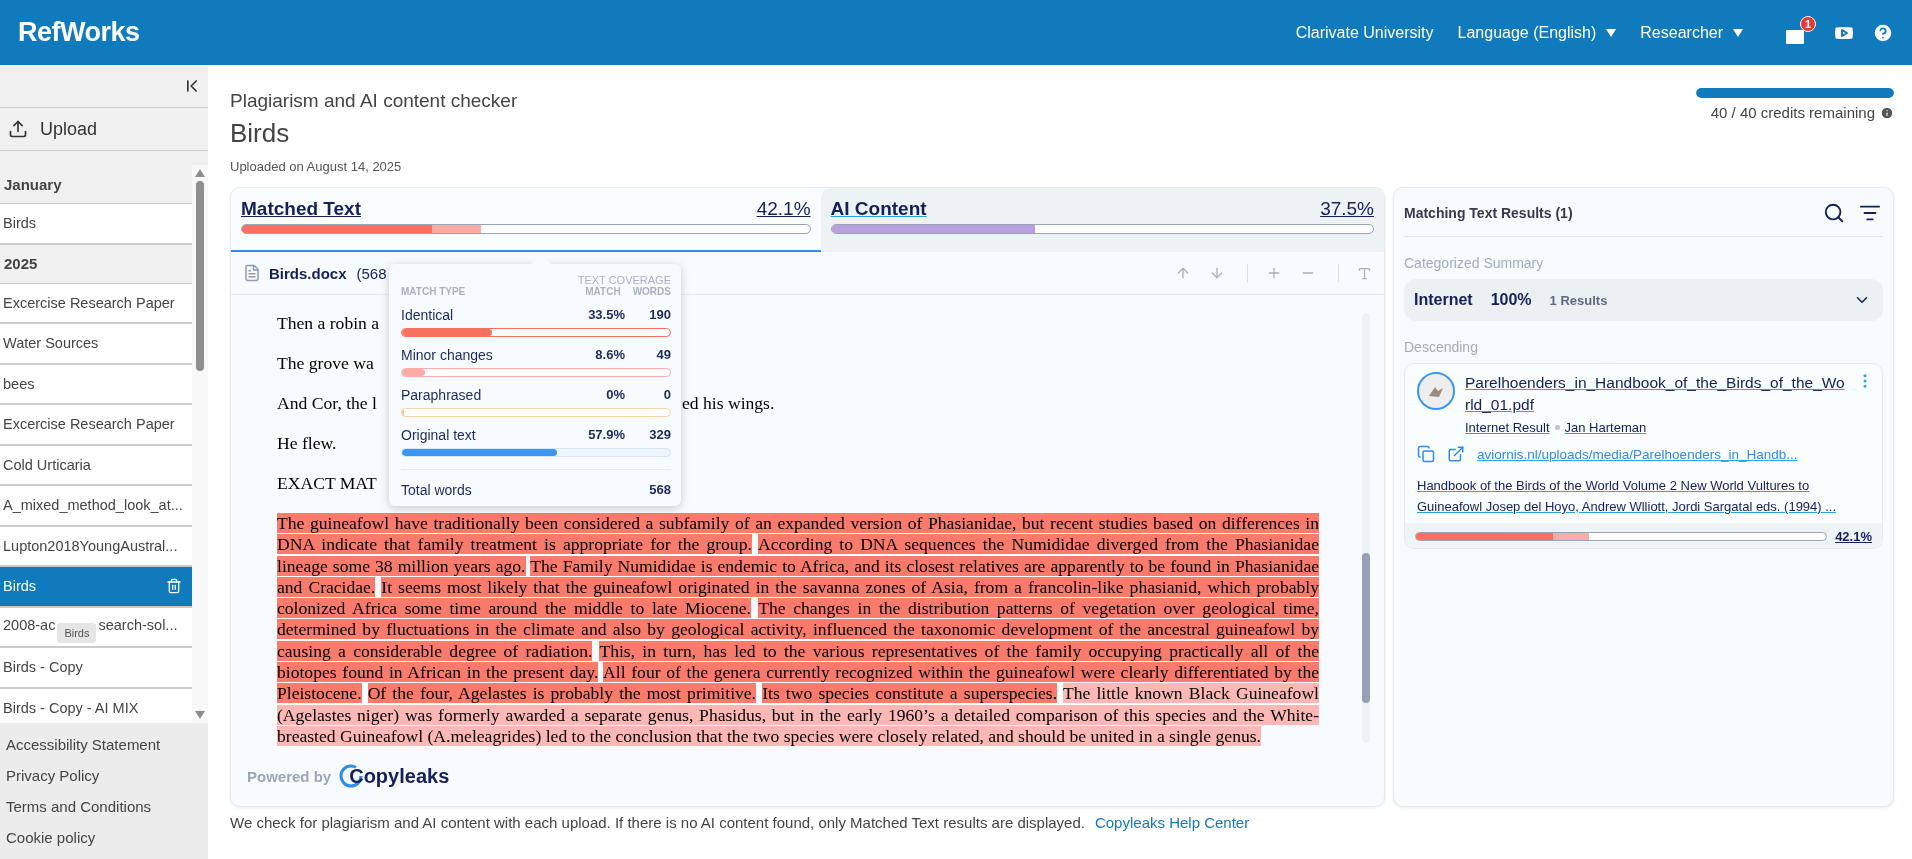  What do you see at coordinates (374, 101) in the screenshot?
I see `page-subtitle: Plagiarism and AI content checker` at bounding box center [374, 101].